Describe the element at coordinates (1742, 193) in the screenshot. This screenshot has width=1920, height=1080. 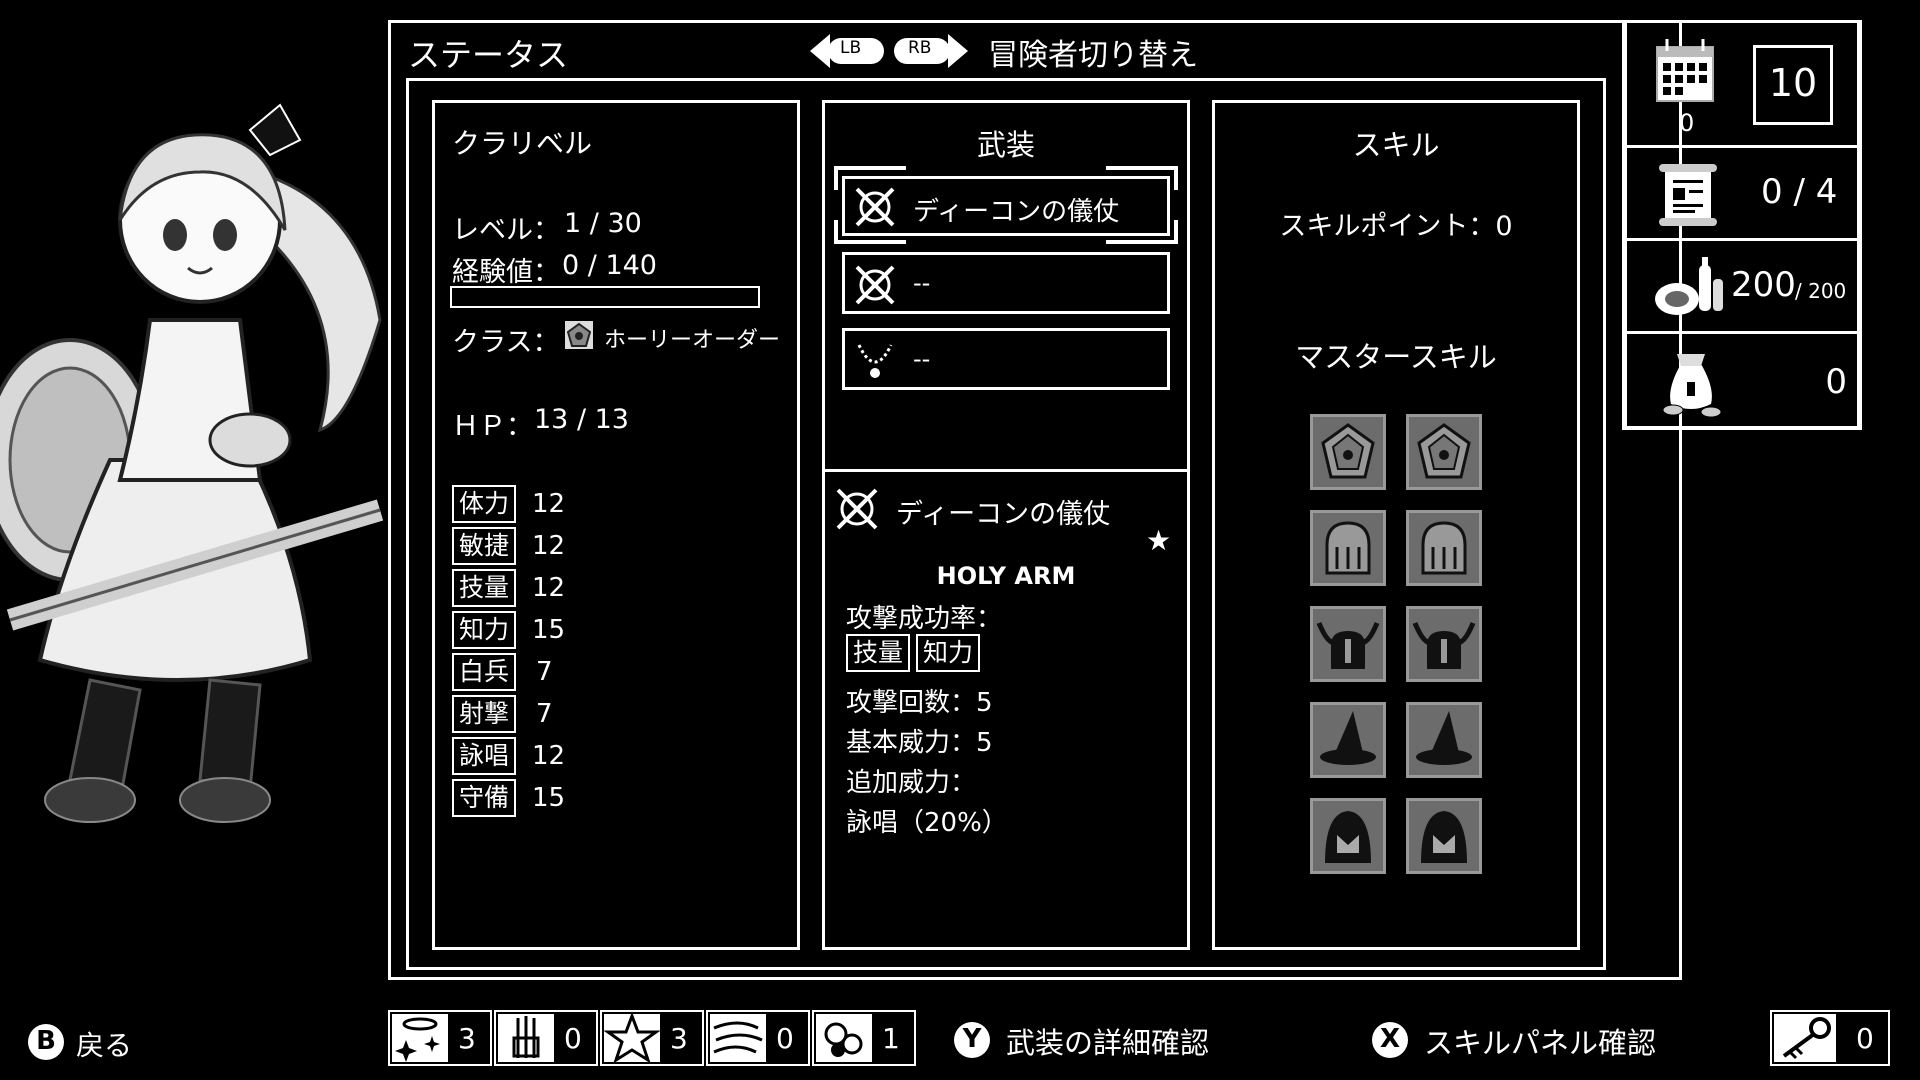
I see `quest-row: 0 / 4` at that location.